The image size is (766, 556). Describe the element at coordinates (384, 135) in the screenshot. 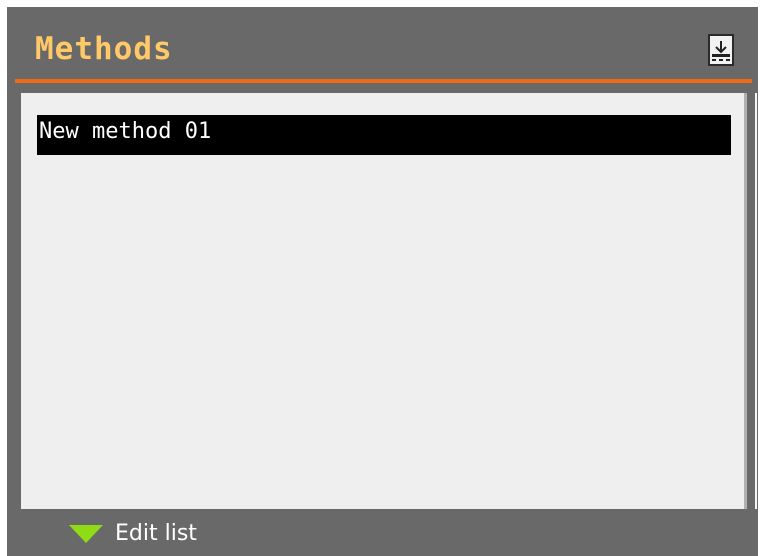

I see `list-item-method: New method 01` at that location.